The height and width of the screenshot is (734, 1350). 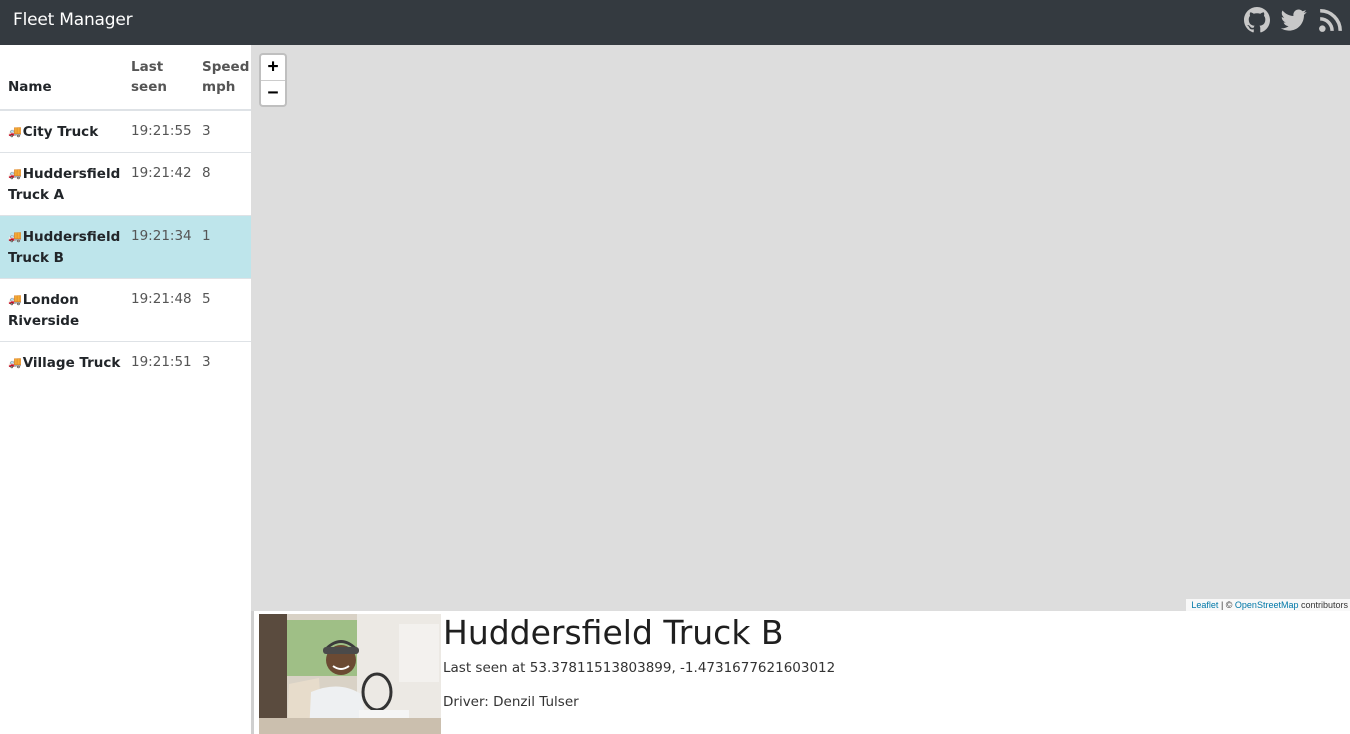 I want to click on column-header-speed: Speed mph, so click(x=226, y=78).